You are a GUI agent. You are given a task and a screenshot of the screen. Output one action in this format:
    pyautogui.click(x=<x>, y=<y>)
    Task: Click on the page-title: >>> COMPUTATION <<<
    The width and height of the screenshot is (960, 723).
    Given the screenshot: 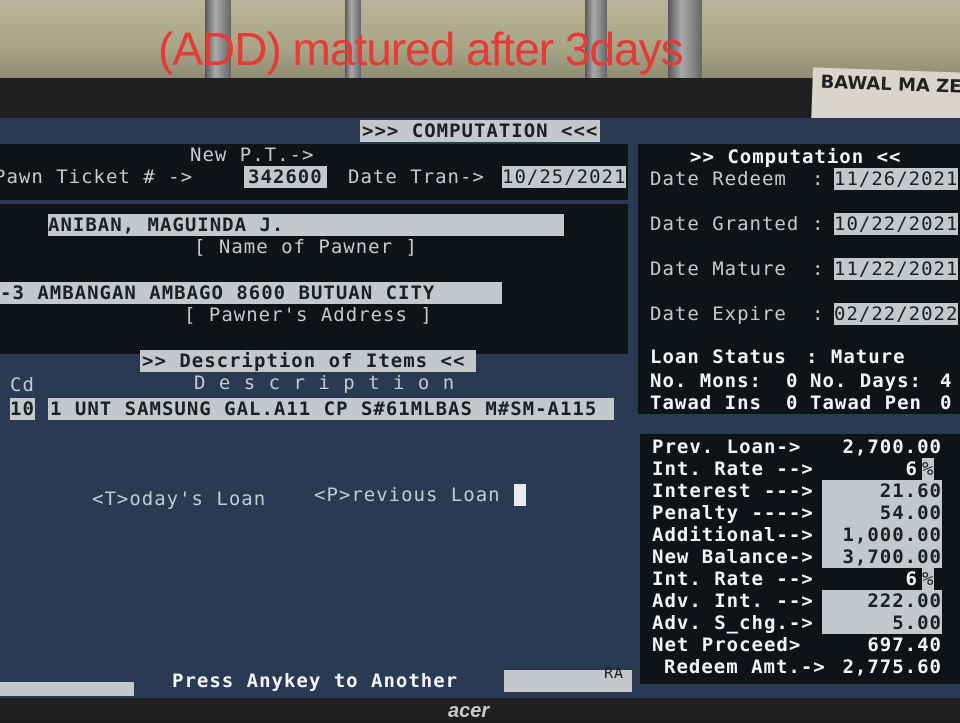 What is the action you would take?
    pyautogui.click(x=480, y=131)
    